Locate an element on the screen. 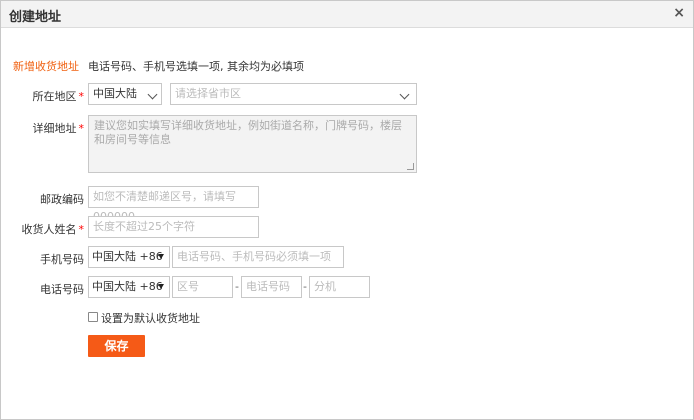 This screenshot has height=420, width=694. detail-address-label-text: 详细地址 is located at coordinates (54, 128).